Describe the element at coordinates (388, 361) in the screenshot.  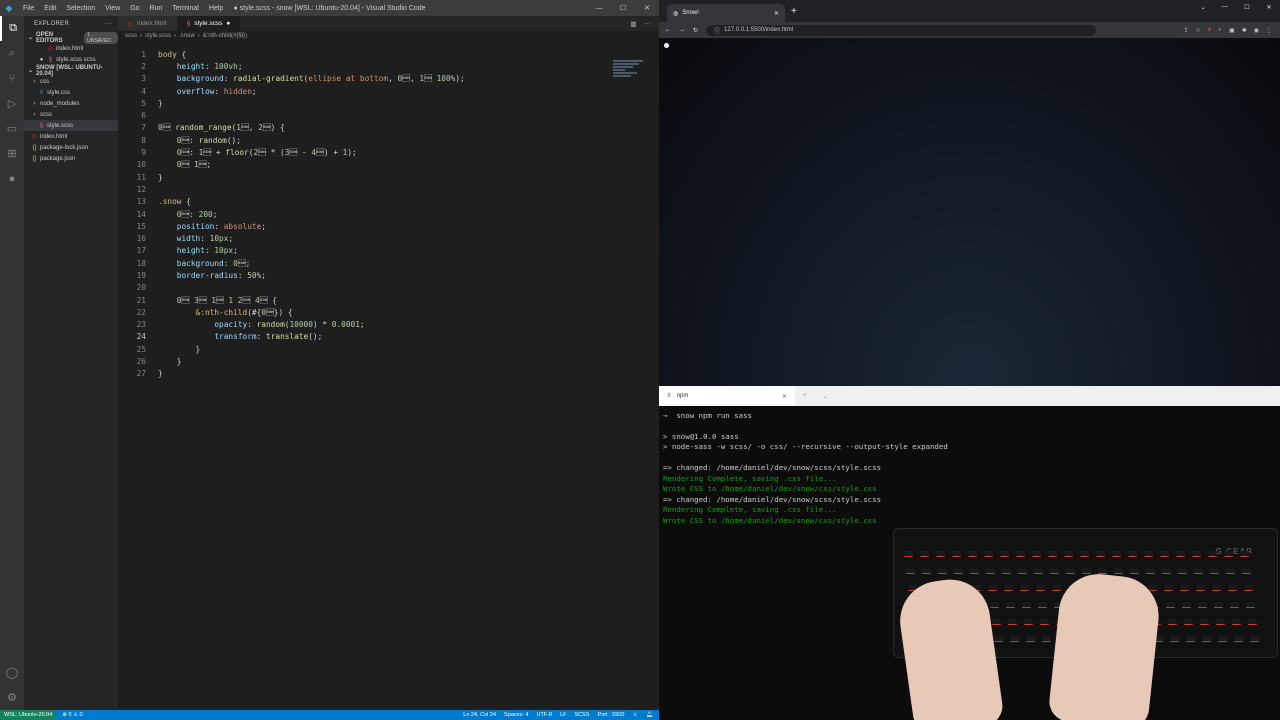
I see `code-line: 26 }` at that location.